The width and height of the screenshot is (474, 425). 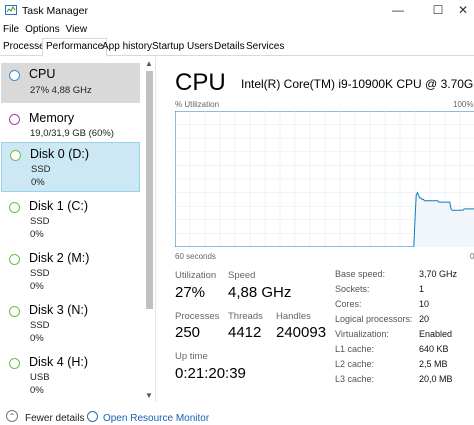 I want to click on uptime-value: 0:21:20:39, so click(x=210, y=373).